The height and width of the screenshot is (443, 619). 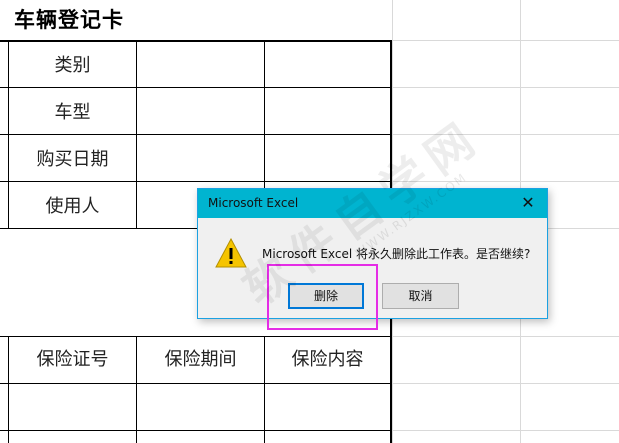 What do you see at coordinates (72, 160) in the screenshot?
I see `cell-purchase-date: 购买日期` at bounding box center [72, 160].